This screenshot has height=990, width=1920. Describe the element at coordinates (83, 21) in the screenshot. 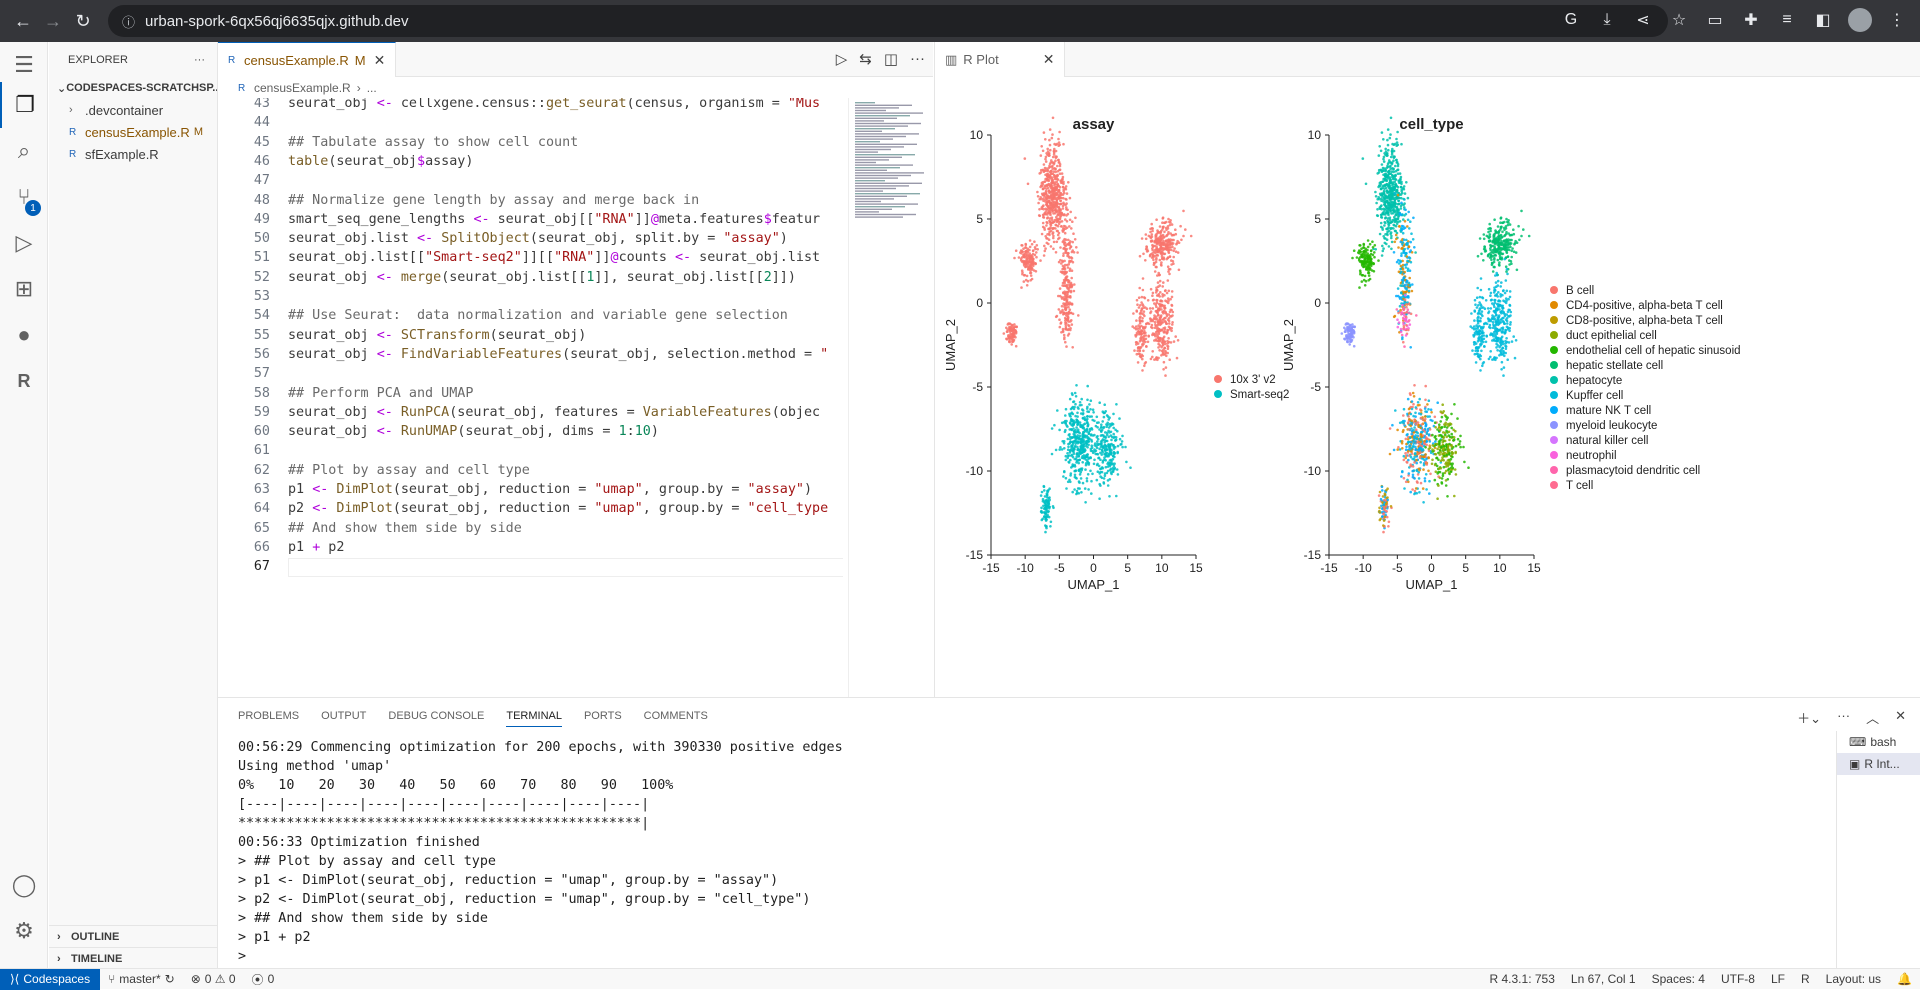

I see `reload-icon: ↻` at that location.